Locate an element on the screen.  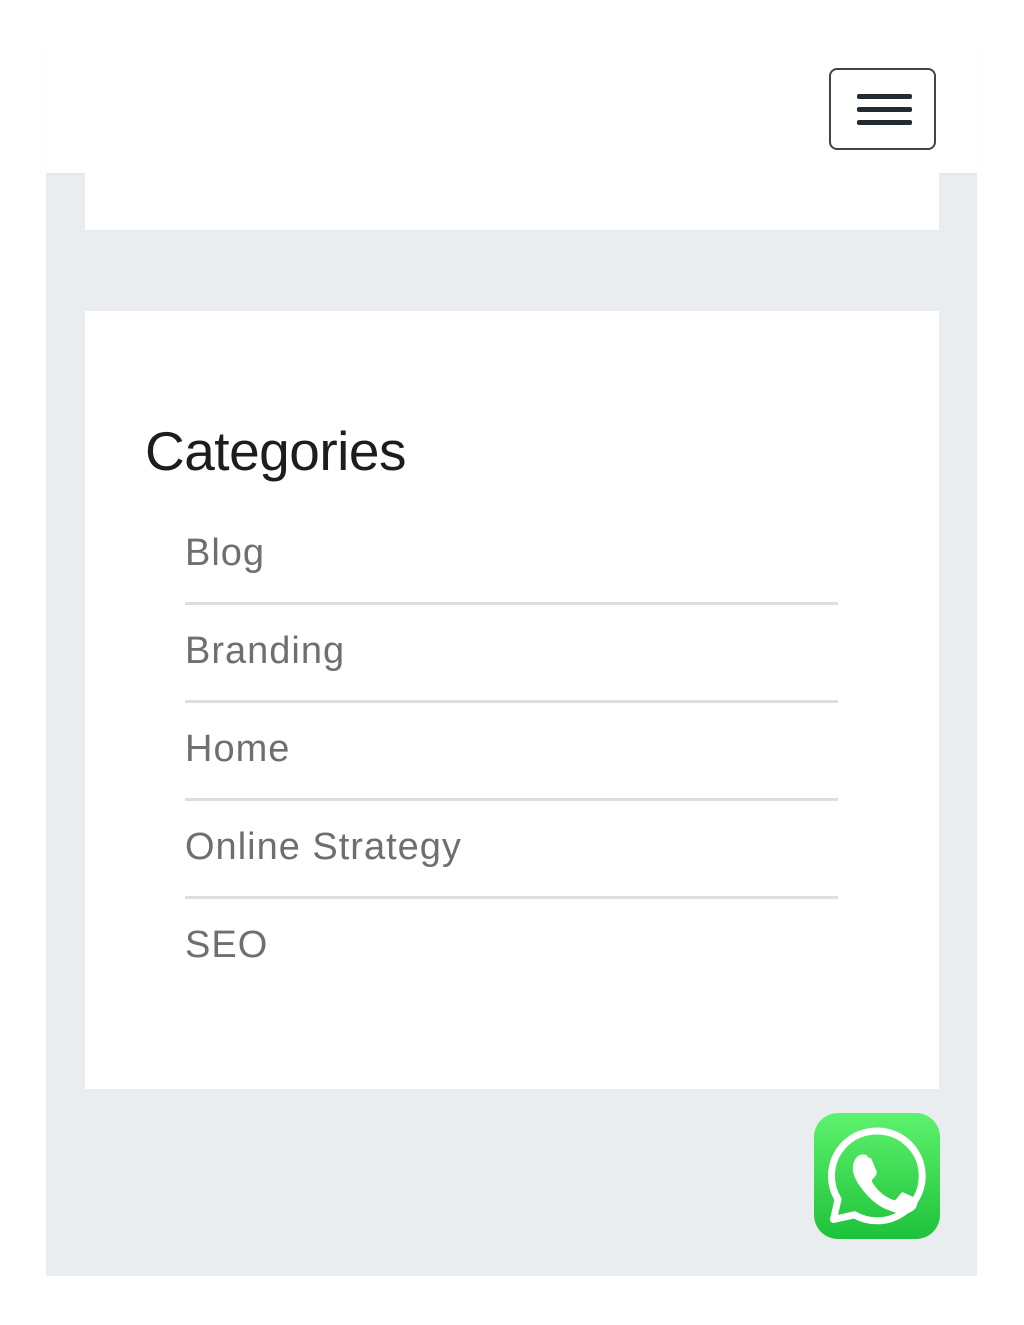
list-item: Home is located at coordinates (511, 752).